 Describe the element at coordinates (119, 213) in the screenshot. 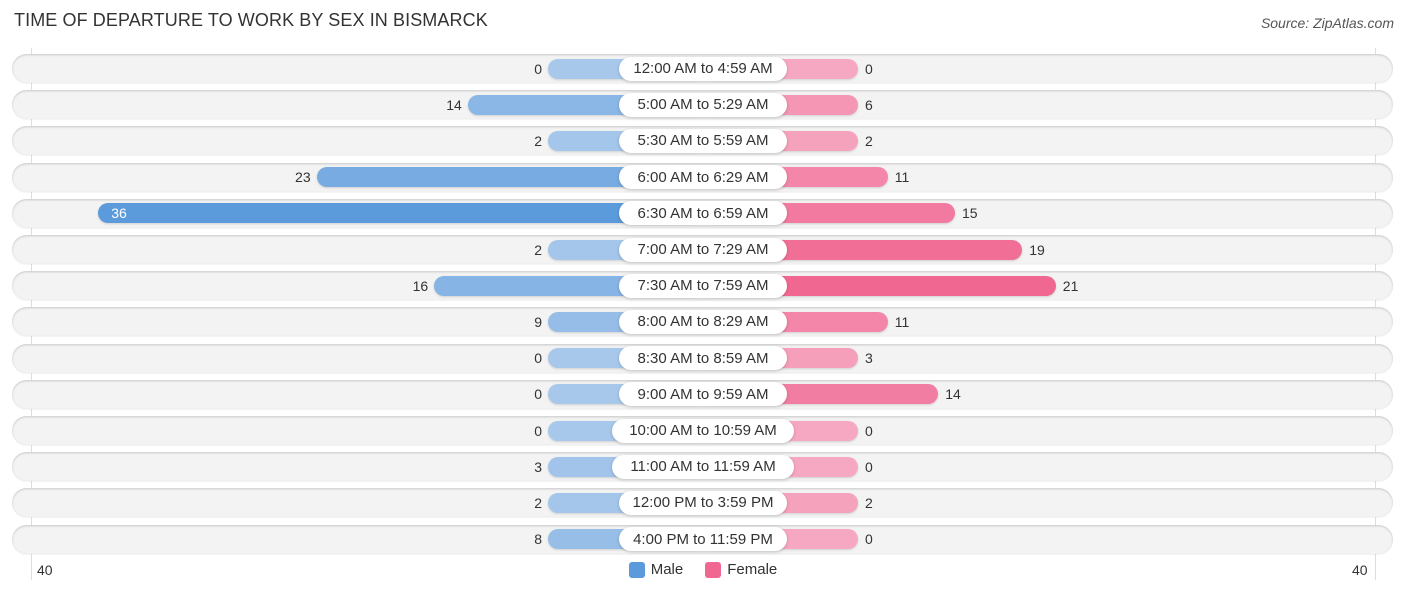

I see `male-value-label: 36` at that location.